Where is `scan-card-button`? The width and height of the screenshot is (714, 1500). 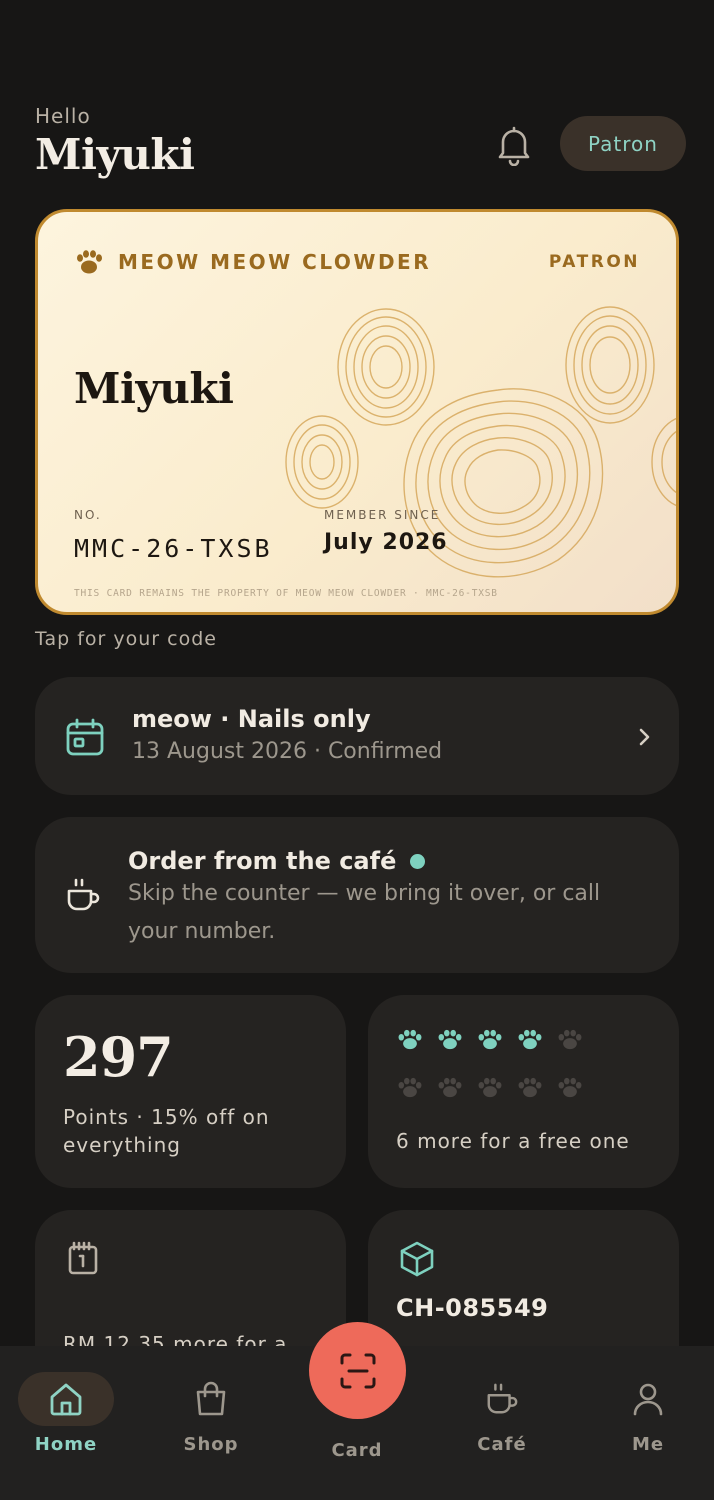 scan-card-button is located at coordinates (357, 1370).